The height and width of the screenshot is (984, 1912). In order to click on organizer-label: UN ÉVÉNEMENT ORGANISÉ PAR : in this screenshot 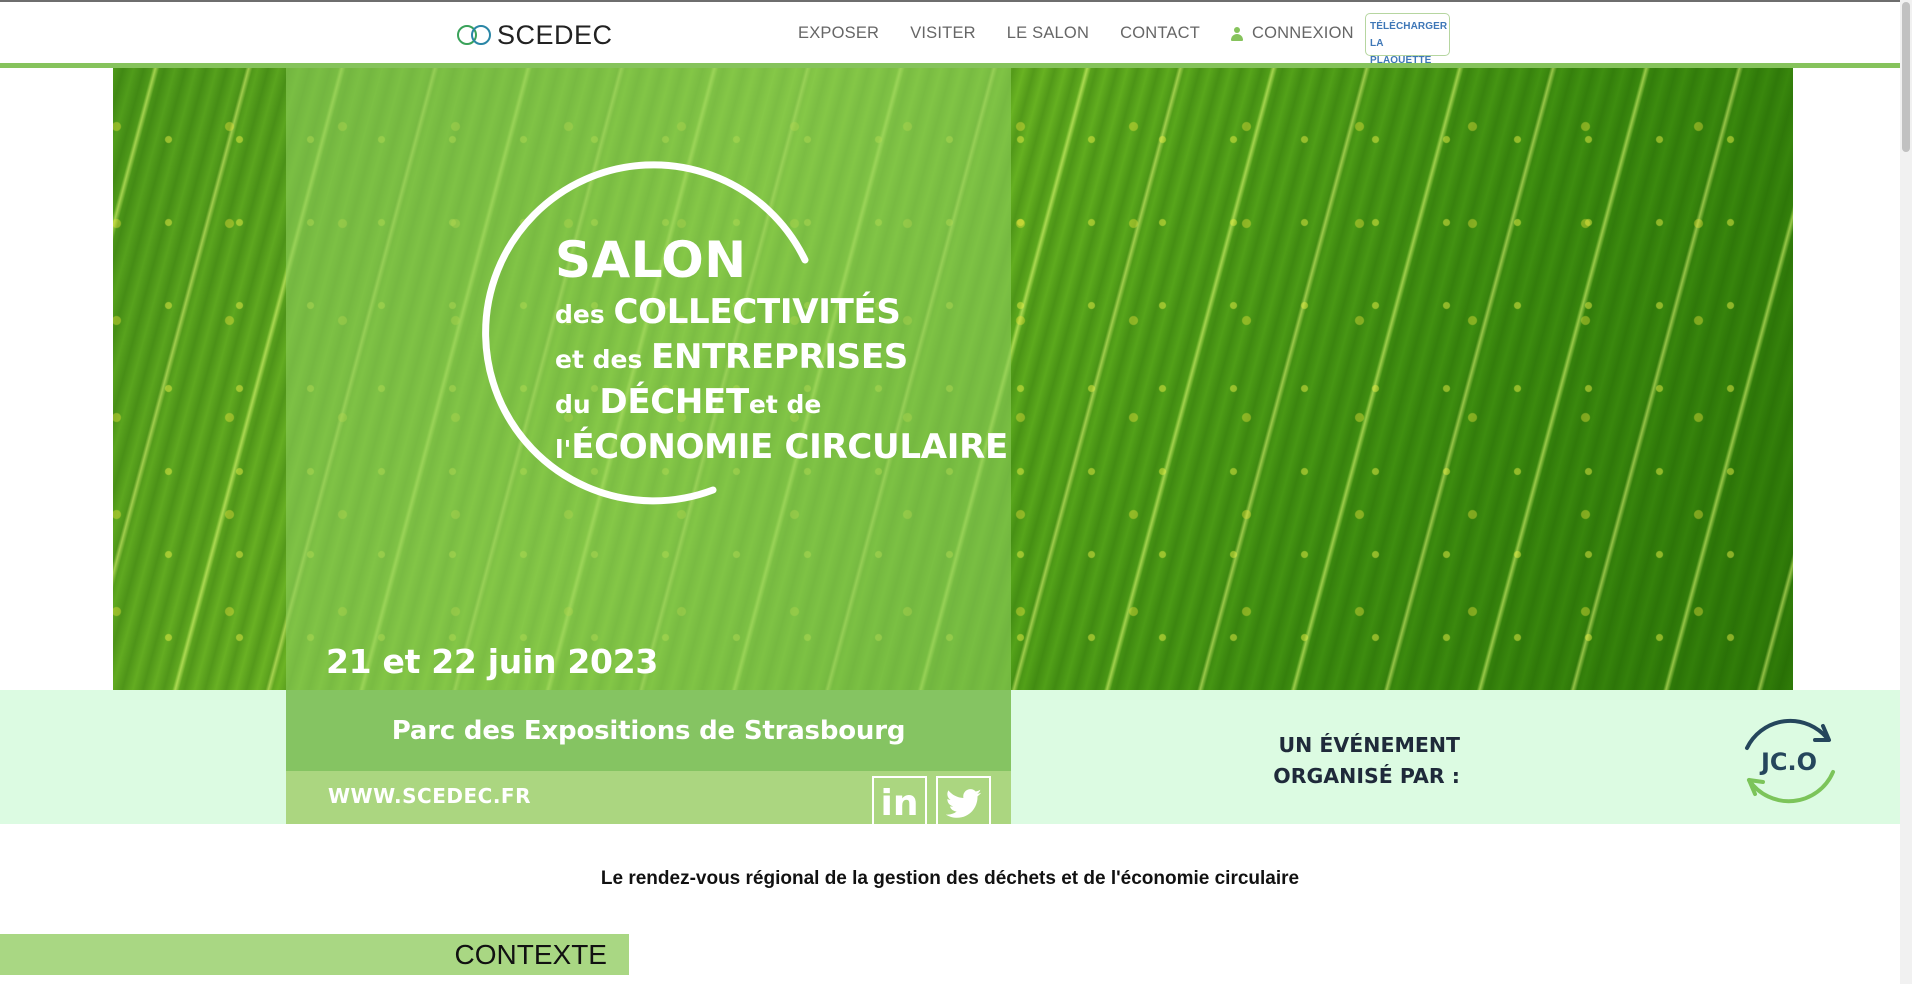, I will do `click(1330, 761)`.